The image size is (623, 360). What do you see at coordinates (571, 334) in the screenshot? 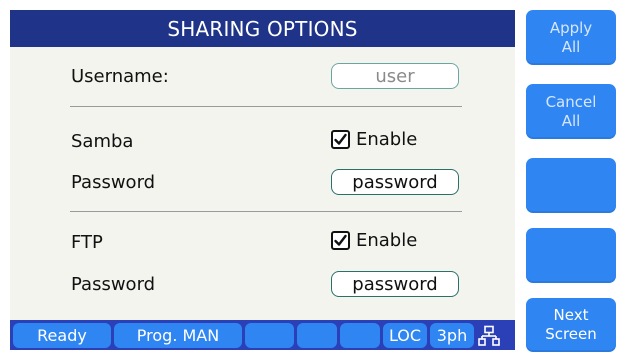
I see `next-screen-line2: Screen` at bounding box center [571, 334].